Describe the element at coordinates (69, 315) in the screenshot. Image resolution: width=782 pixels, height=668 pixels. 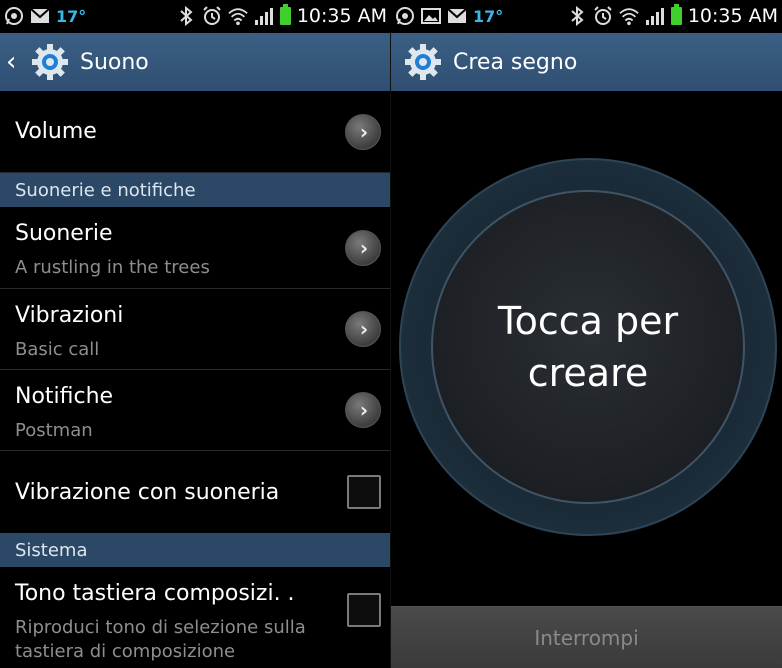
I see `list-item-title: Vibrazioni` at that location.